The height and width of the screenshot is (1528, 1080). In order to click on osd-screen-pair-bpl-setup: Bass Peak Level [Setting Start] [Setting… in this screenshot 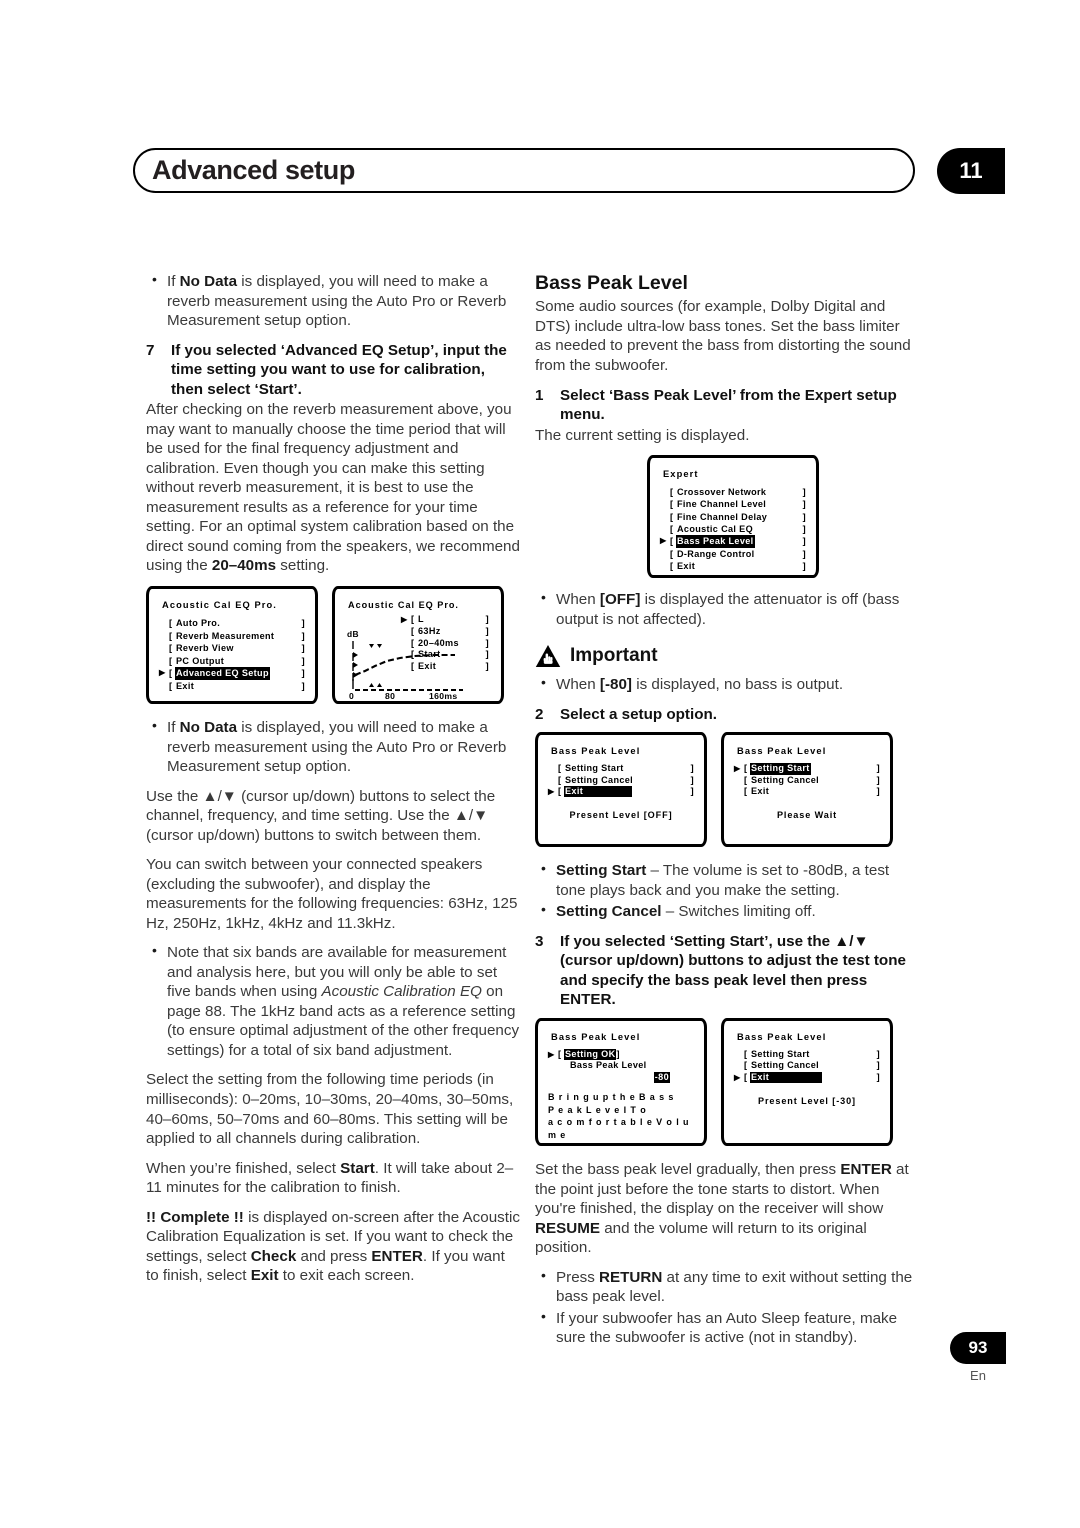, I will do `click(725, 790)`.